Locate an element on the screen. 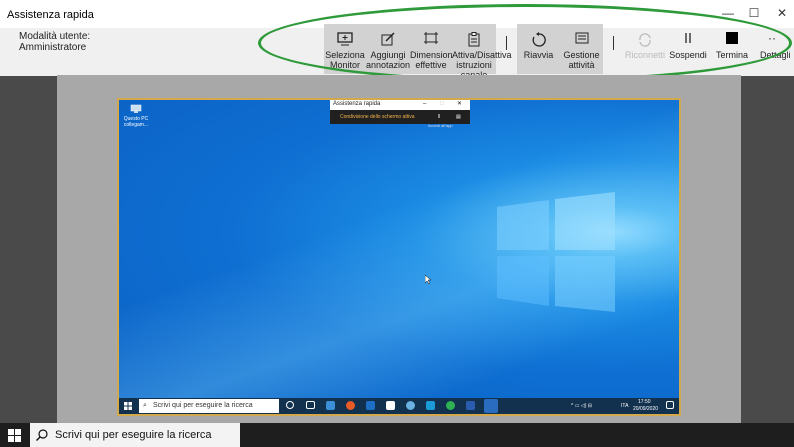 The image size is (794, 447). close-button: ✕ is located at coordinates (782, 13).